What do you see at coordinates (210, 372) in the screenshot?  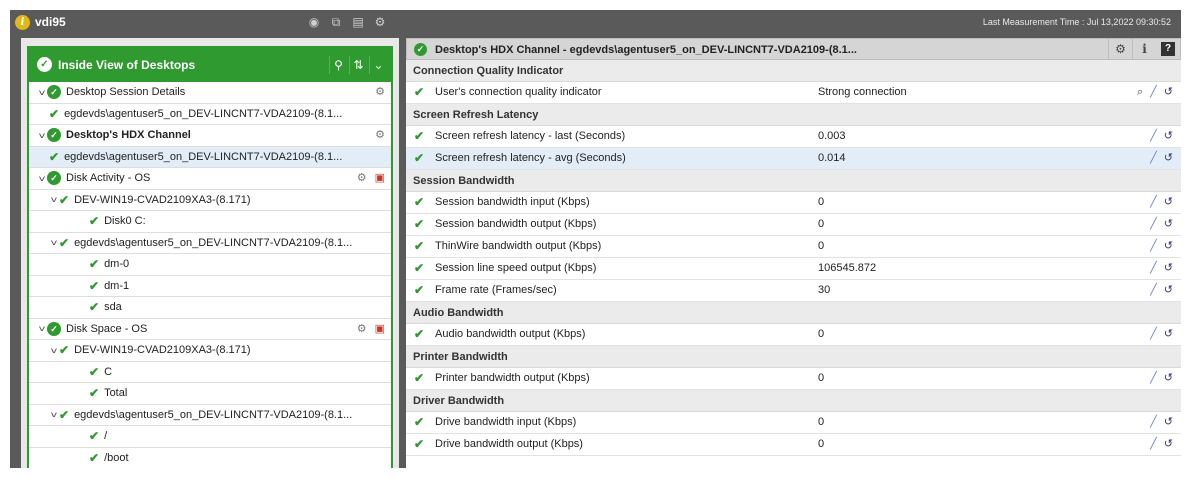 I see `tree-leaf: ✔ C` at bounding box center [210, 372].